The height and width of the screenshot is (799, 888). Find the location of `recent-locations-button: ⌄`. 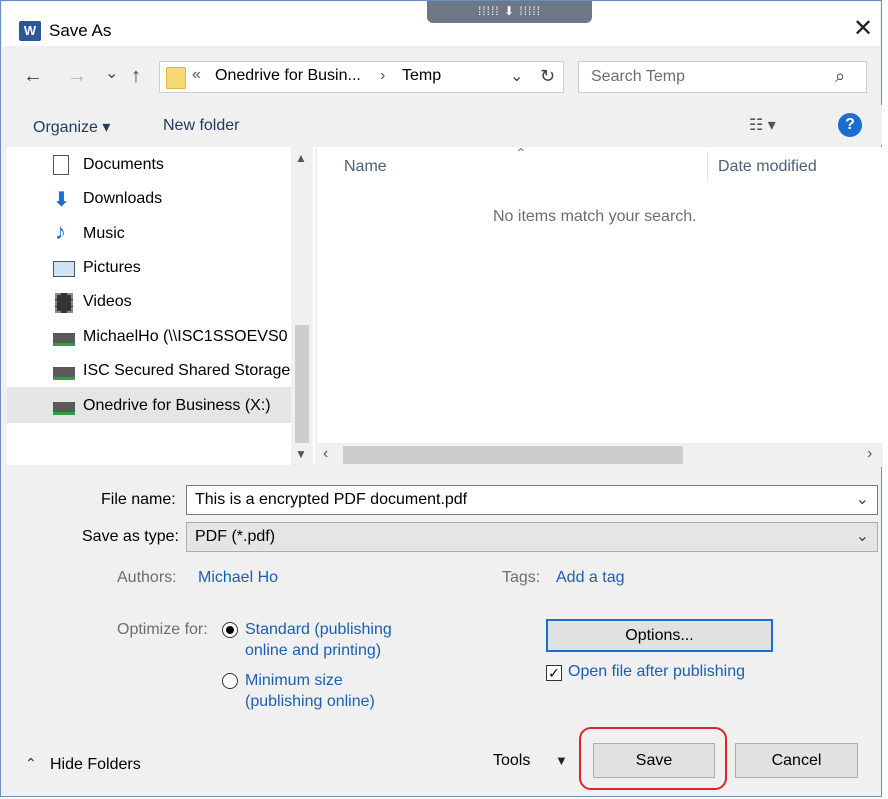

recent-locations-button: ⌄ is located at coordinates (111, 73).